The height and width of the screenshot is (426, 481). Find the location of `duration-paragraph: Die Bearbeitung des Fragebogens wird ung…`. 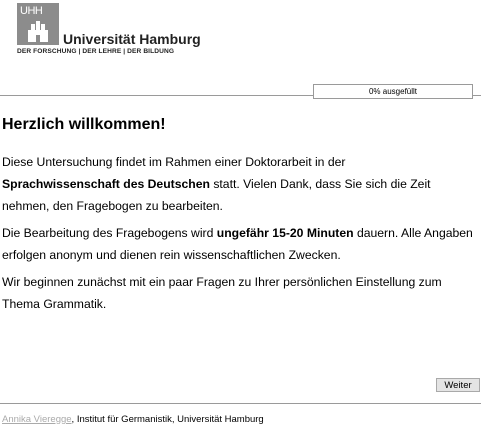

duration-paragraph: Die Bearbeitung des Fragebogens wird ung… is located at coordinates (240, 244).